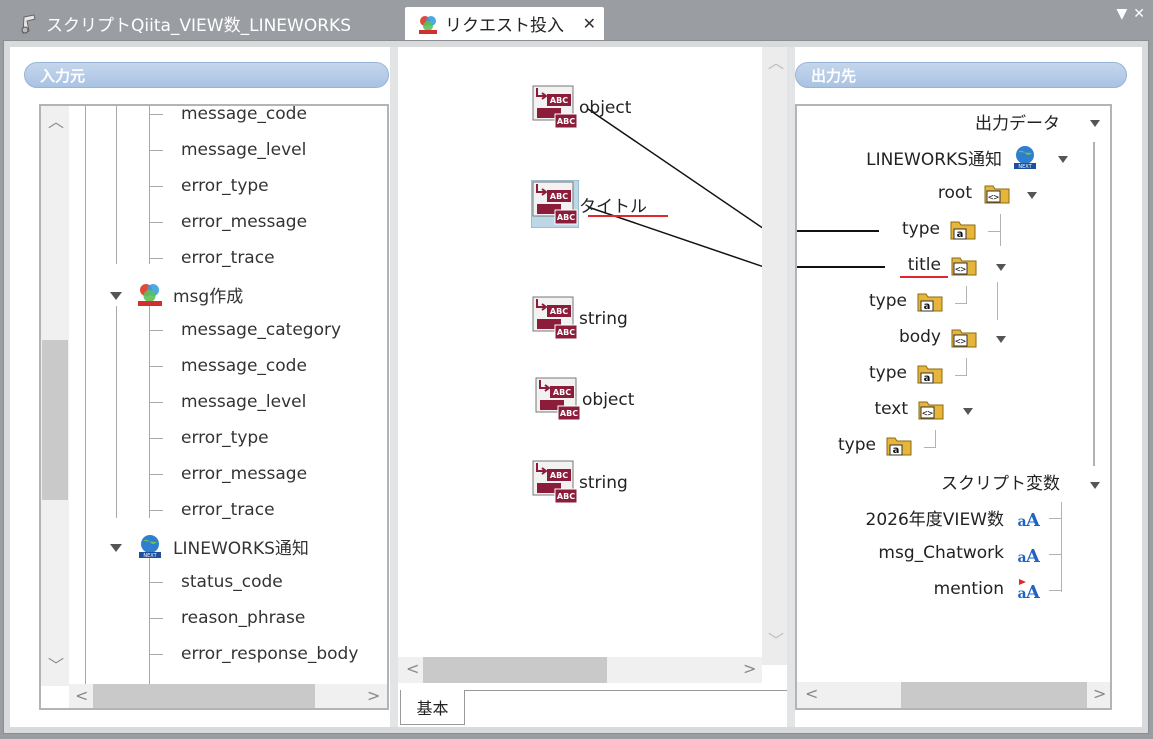 The width and height of the screenshot is (1153, 739). I want to click on script-var-item: mention aA, so click(987, 589).